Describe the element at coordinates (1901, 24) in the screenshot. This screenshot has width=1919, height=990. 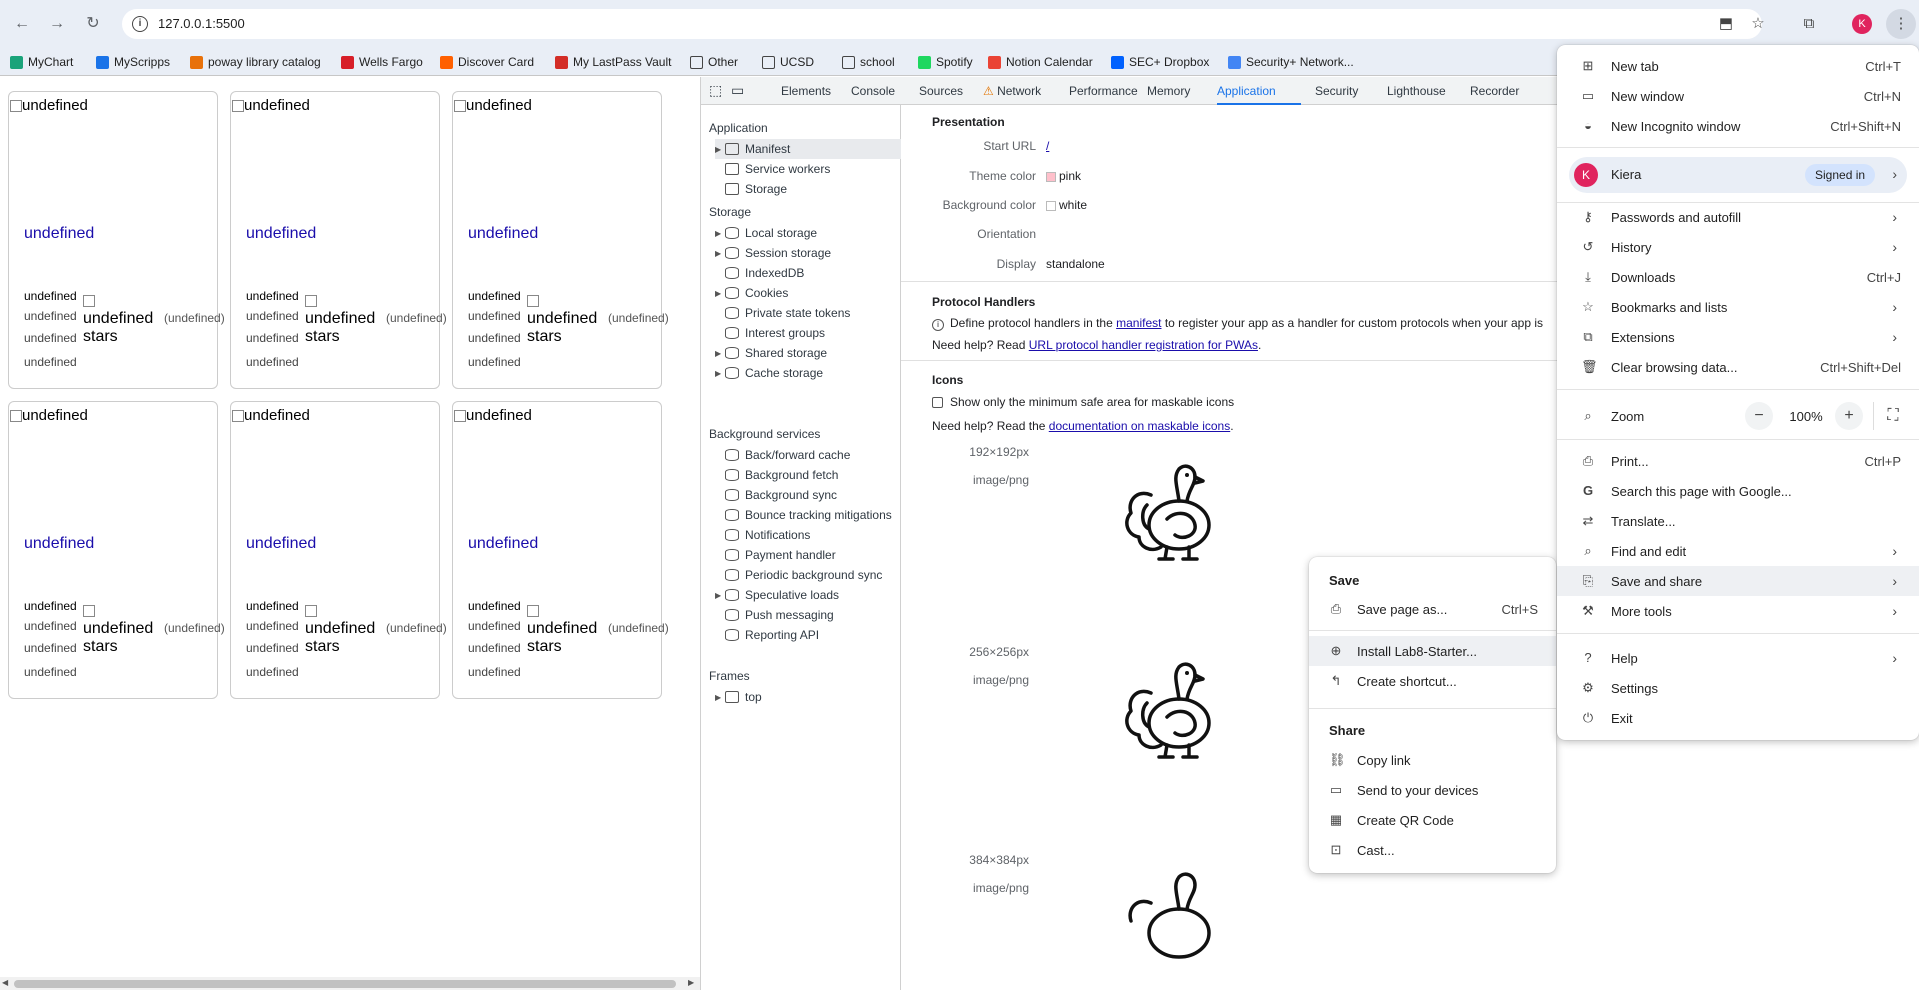
I see `kebab-menu-icon: ⋮` at that location.